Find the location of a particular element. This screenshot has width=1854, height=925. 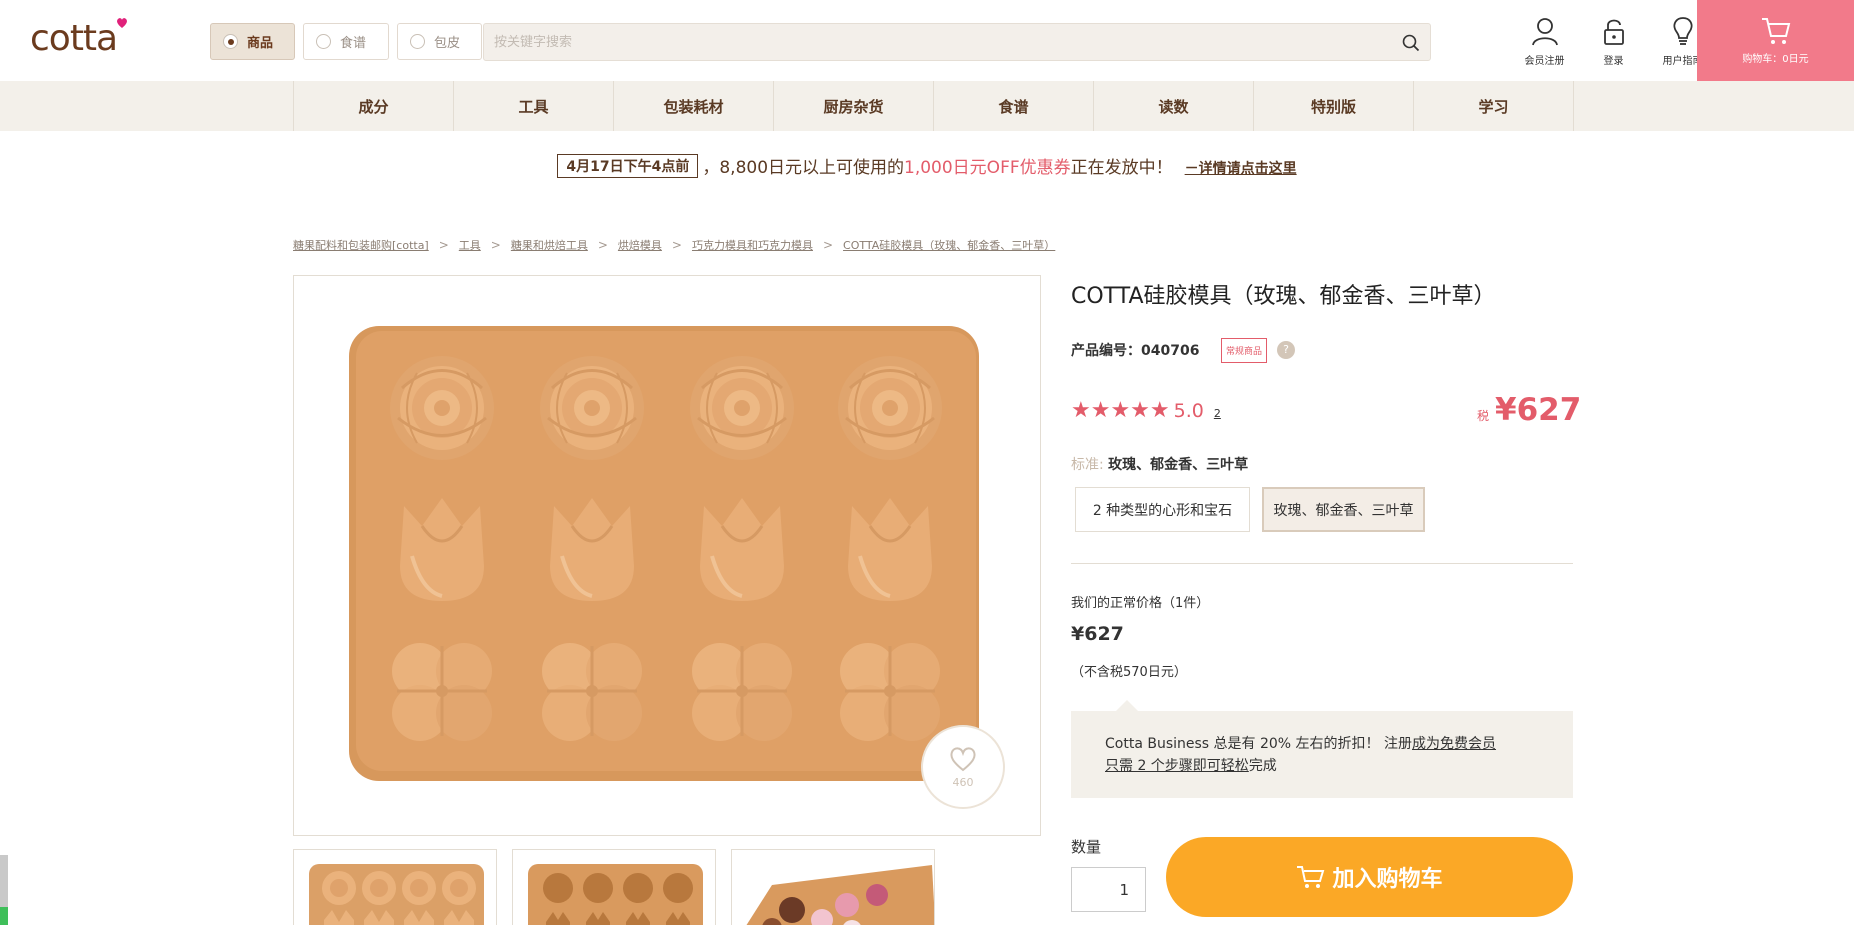

variant-key: 标准: is located at coordinates (1087, 465).